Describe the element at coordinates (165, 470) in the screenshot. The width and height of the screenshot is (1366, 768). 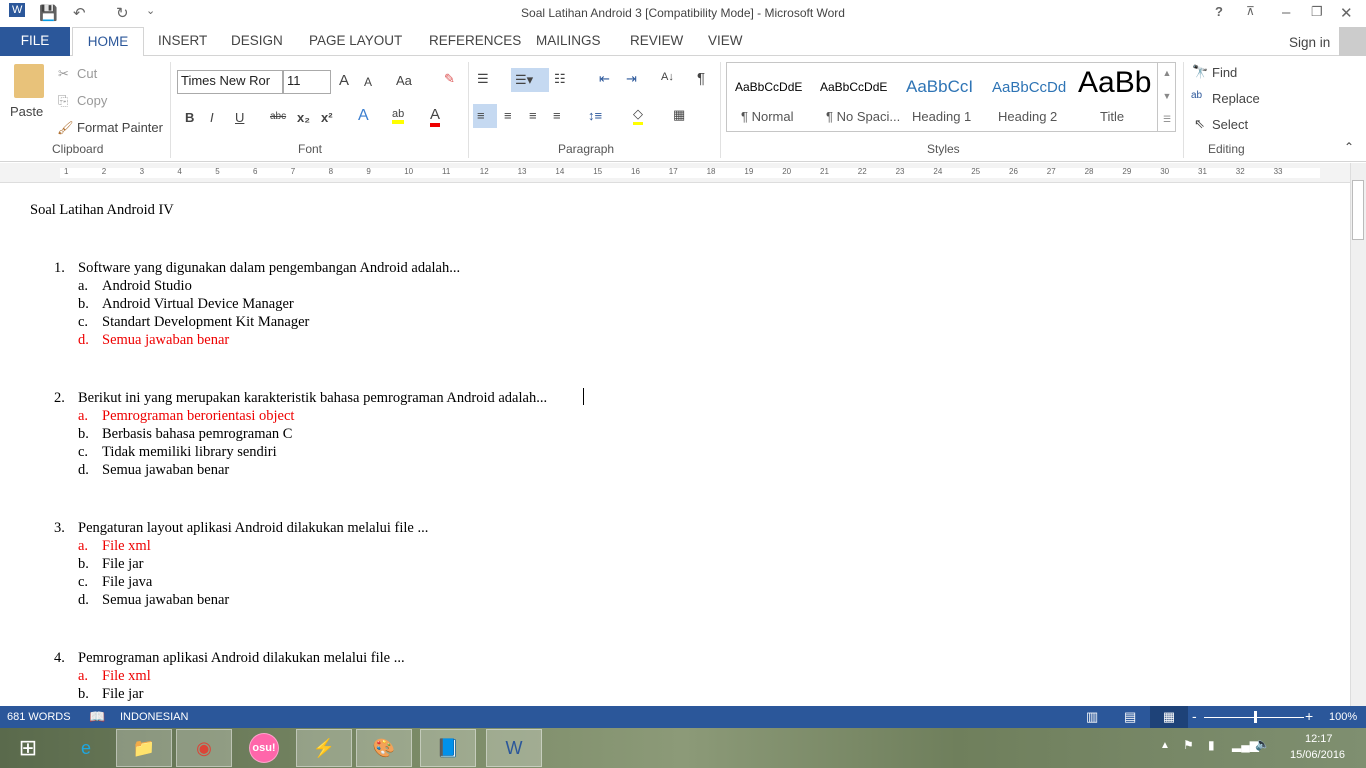
I see `answer-option: Semua jawaban benar` at that location.